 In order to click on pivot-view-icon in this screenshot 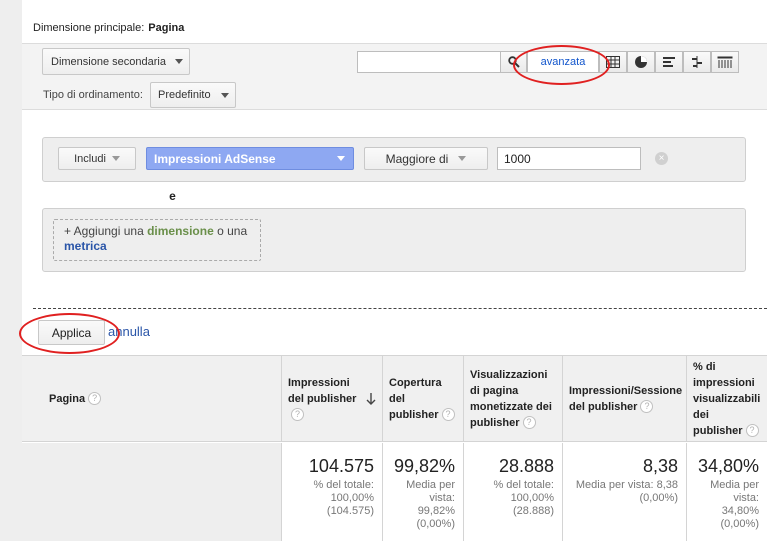, I will do `click(725, 62)`.